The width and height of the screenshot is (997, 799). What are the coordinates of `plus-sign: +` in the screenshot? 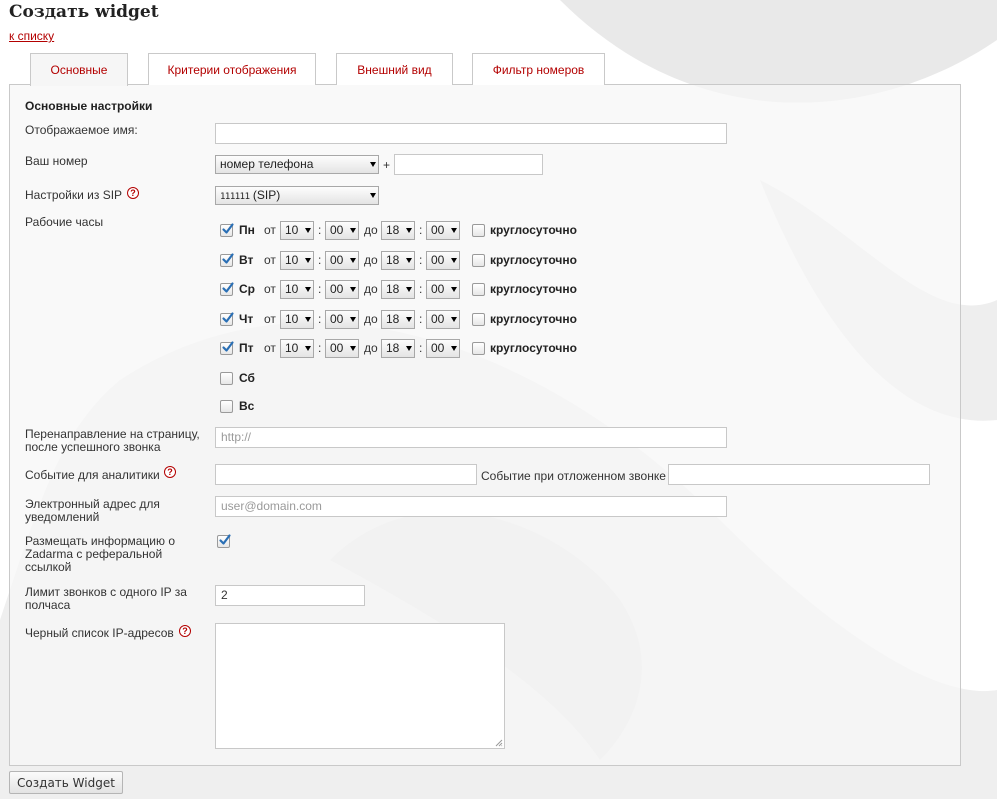 It's located at (387, 165).